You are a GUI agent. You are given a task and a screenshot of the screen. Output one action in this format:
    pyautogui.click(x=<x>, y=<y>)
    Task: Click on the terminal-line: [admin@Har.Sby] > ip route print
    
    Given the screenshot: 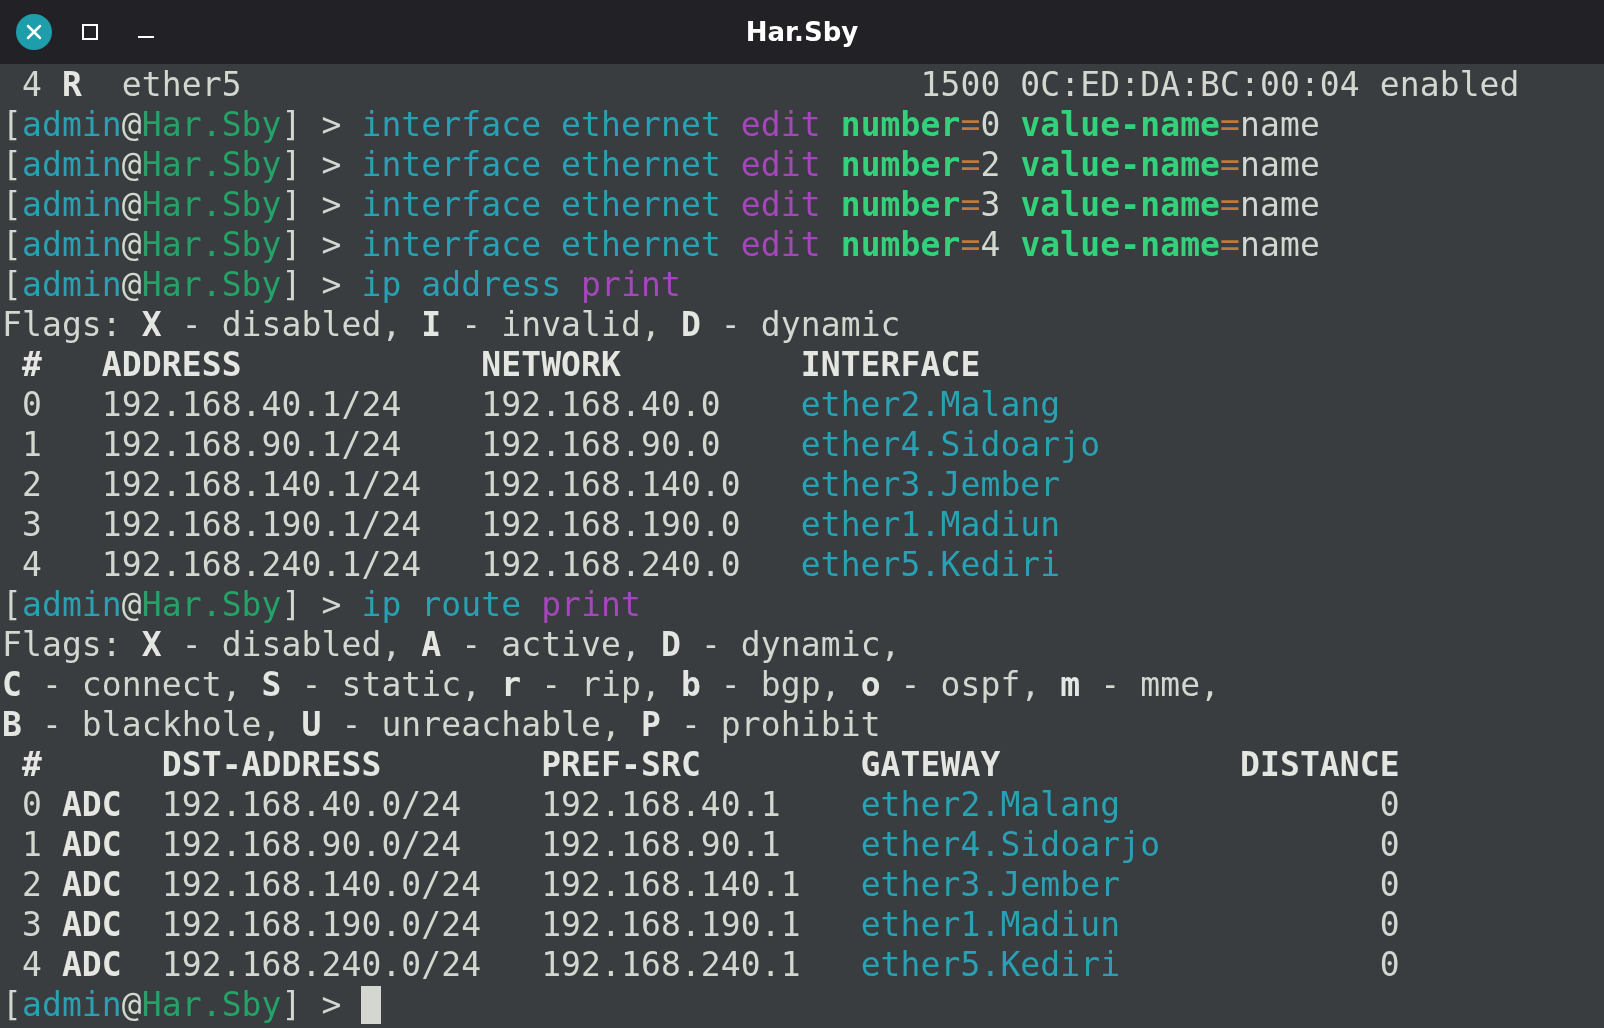 What is the action you would take?
    pyautogui.click(x=321, y=605)
    